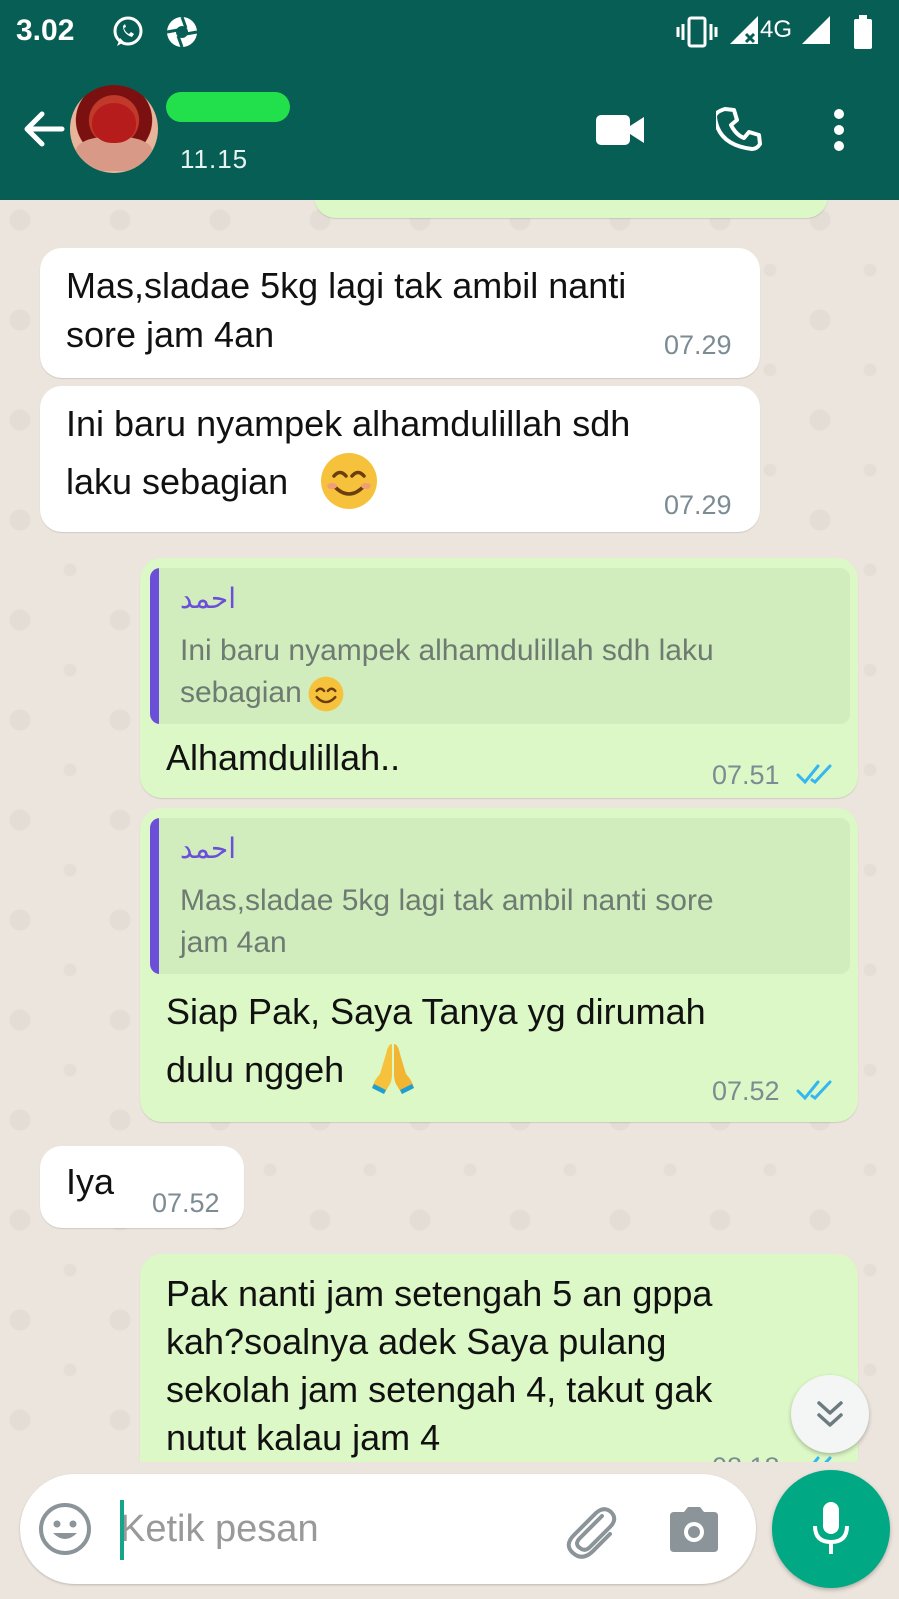  I want to click on voice-record-button, so click(831, 1529).